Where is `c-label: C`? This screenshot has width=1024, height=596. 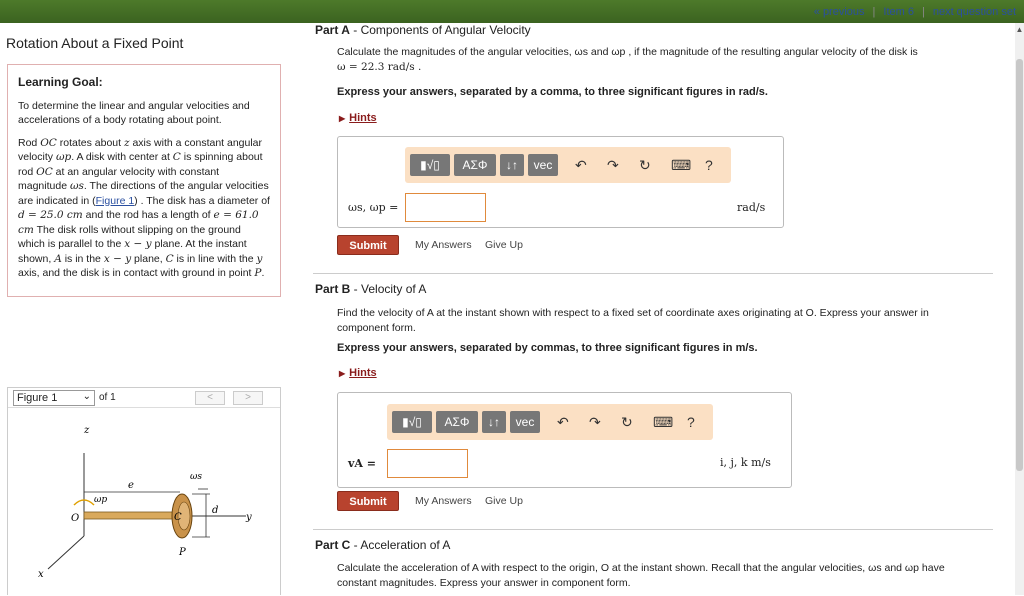
c-label: C is located at coordinates (178, 517).